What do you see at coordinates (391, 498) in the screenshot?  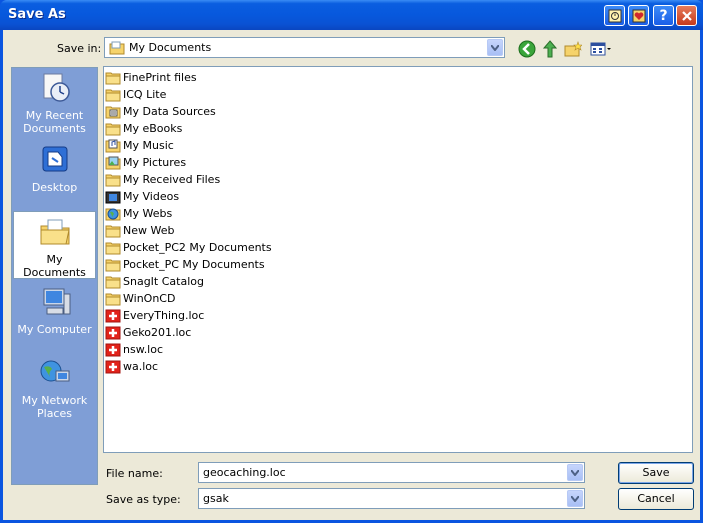 I see `save-type-dropdown: gsak` at bounding box center [391, 498].